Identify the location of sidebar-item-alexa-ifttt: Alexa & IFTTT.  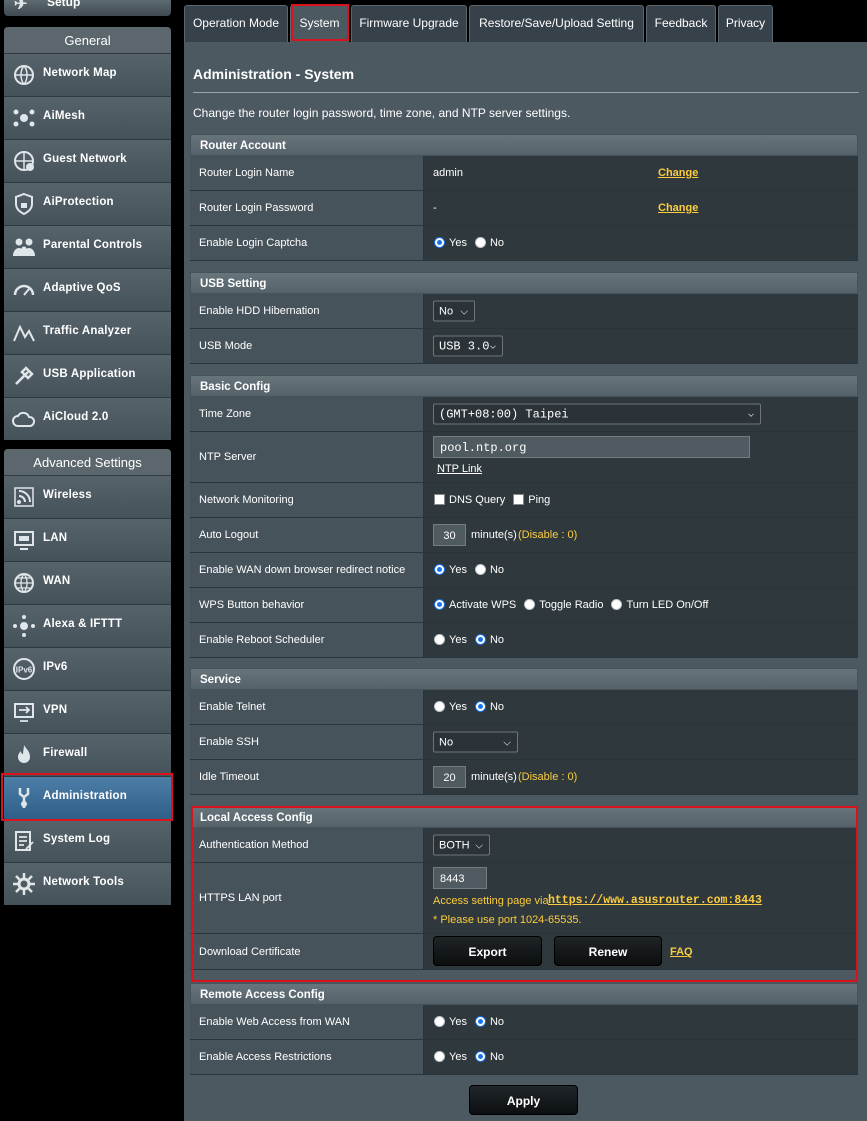
(87, 625).